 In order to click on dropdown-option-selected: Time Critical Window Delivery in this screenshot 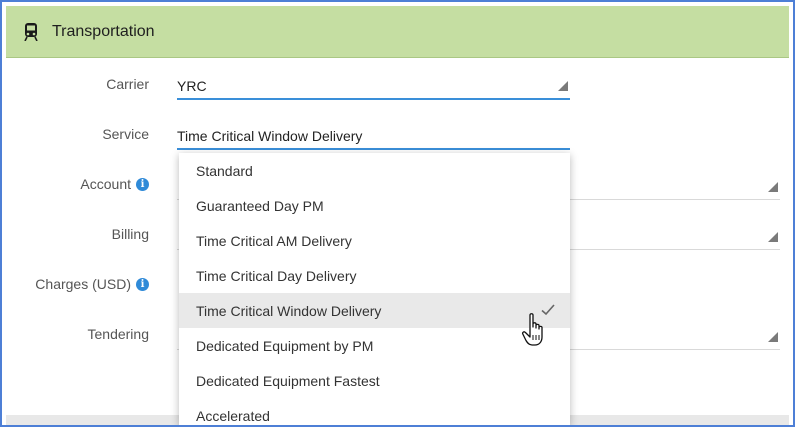, I will do `click(374, 310)`.